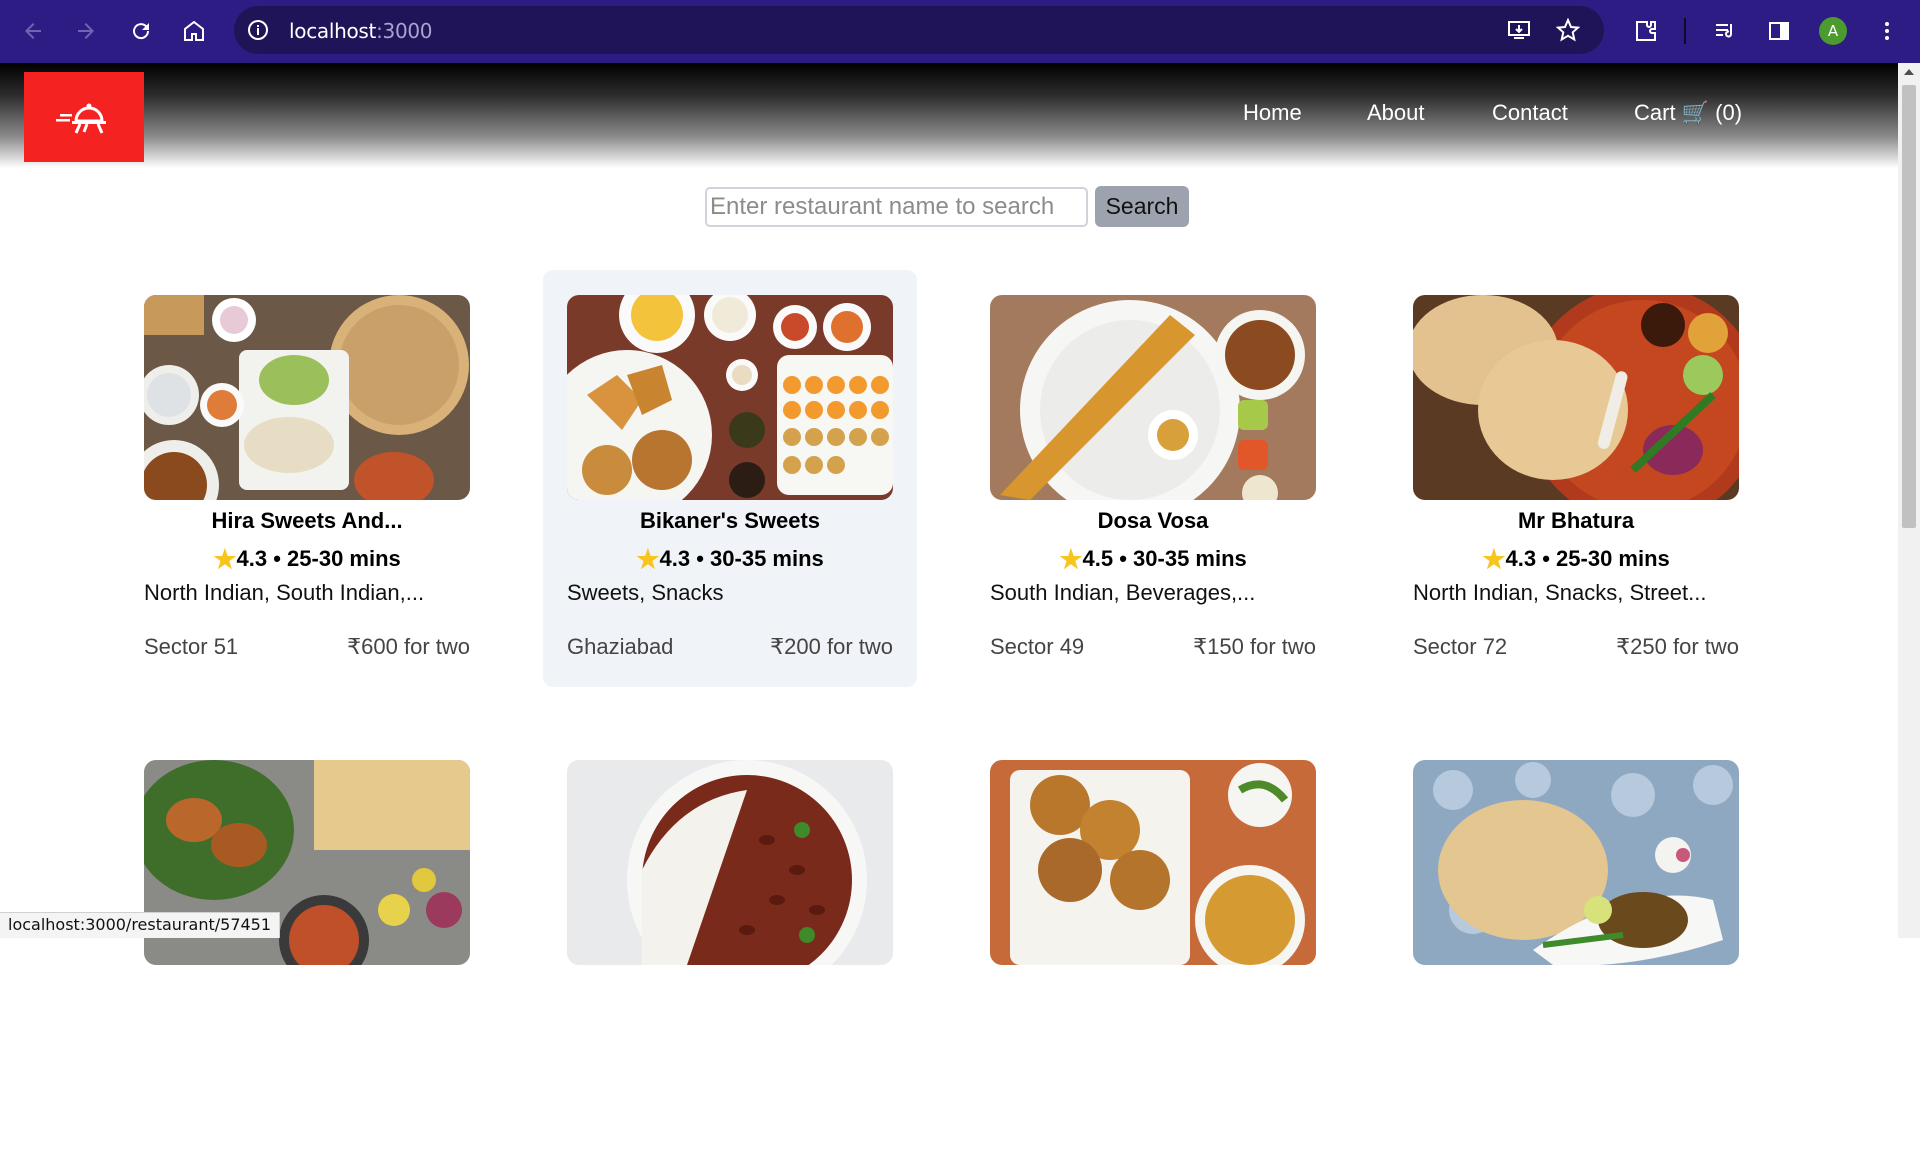 This screenshot has height=1152, width=1920. I want to click on side-panel-icon, so click(1779, 31).